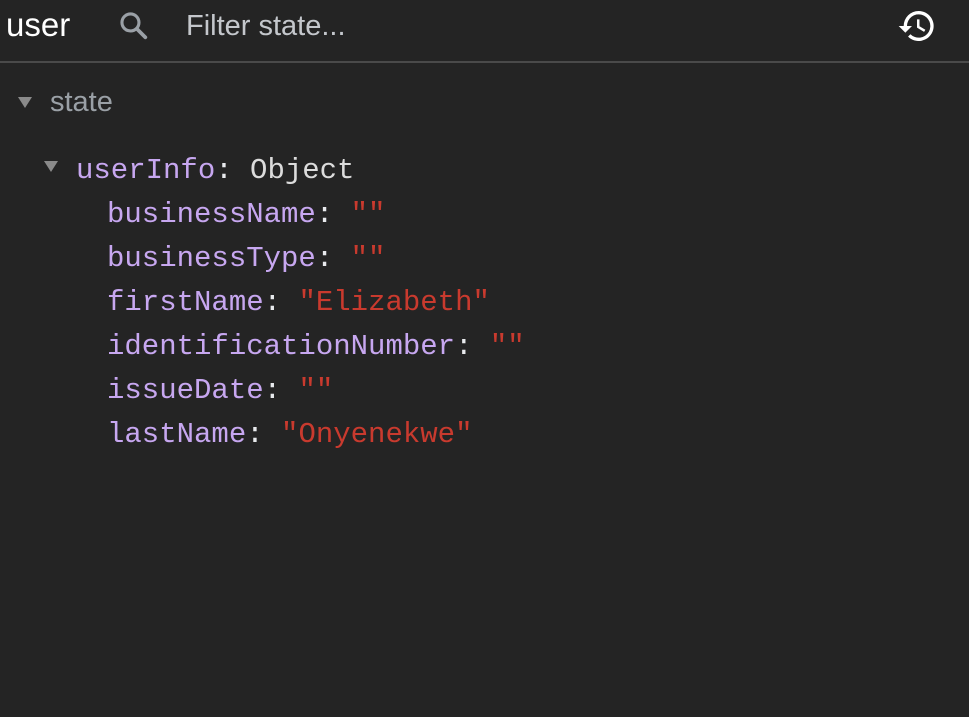  I want to click on history-icon, so click(917, 26).